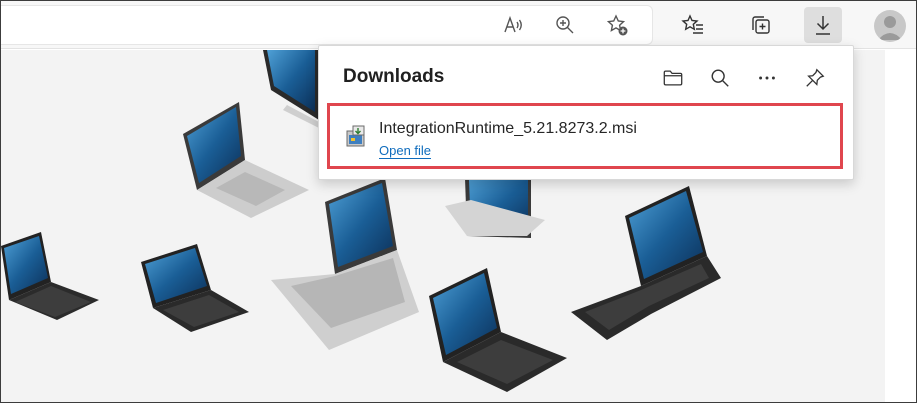  What do you see at coordinates (760, 25) in the screenshot?
I see `collections-icon` at bounding box center [760, 25].